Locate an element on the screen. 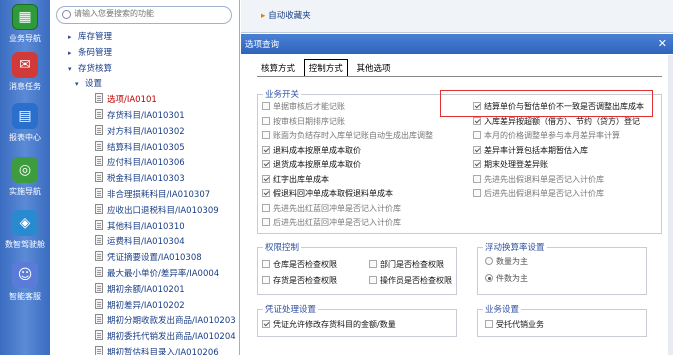 Image resolution: width=673 pixels, height=355 pixels. tree-item: 应收出口退税科目/IA010309 is located at coordinates (157, 209).